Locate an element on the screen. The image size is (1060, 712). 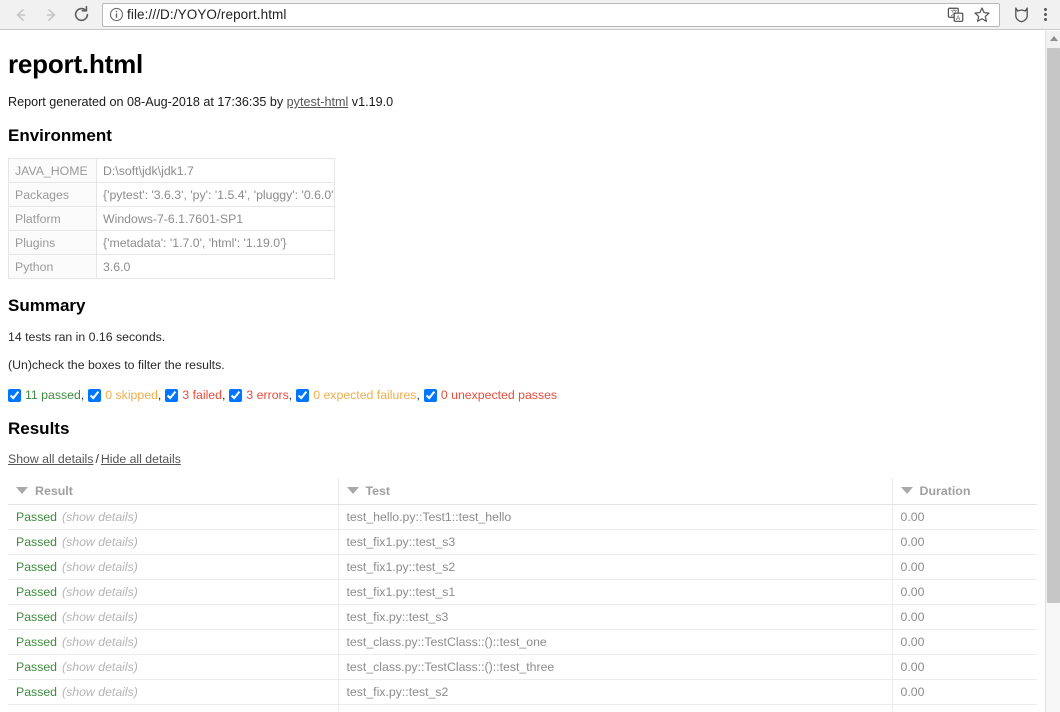
filter-passed-label: 11 passed is located at coordinates (53, 395).